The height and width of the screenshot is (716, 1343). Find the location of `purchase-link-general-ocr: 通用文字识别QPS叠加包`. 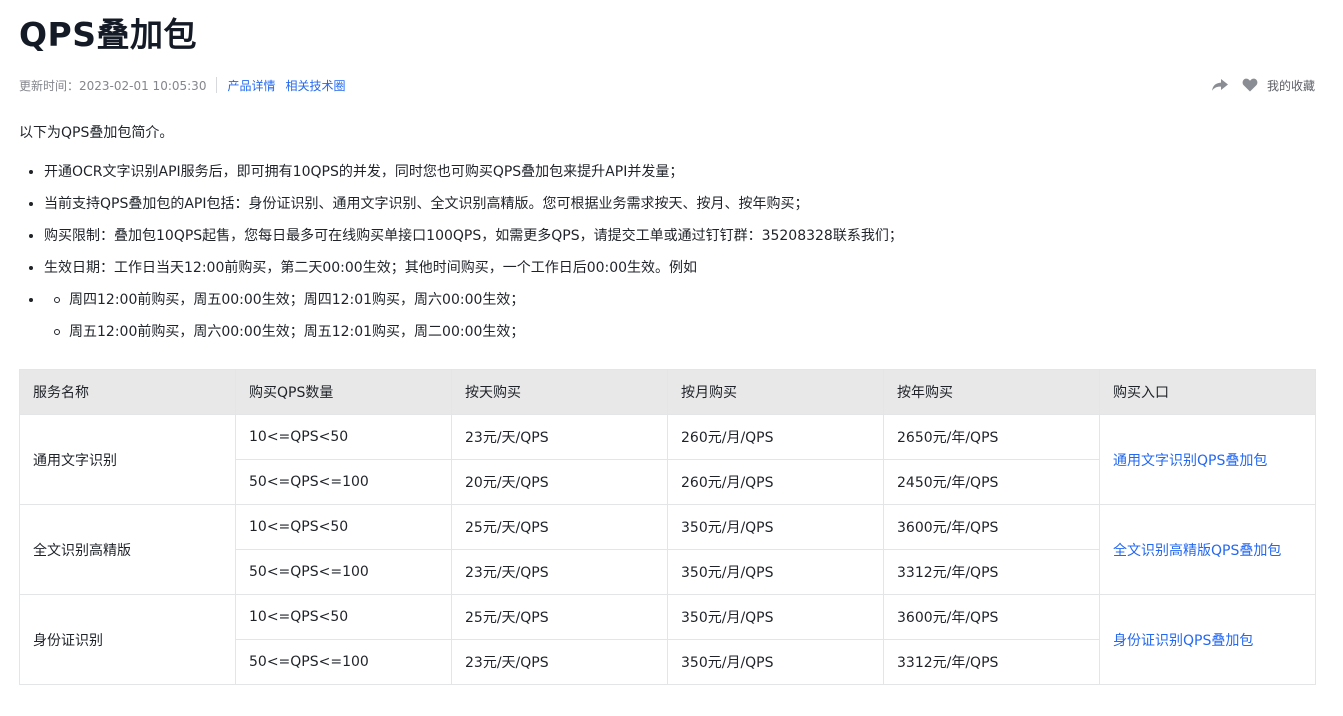

purchase-link-general-ocr: 通用文字识别QPS叠加包 is located at coordinates (1207, 459).